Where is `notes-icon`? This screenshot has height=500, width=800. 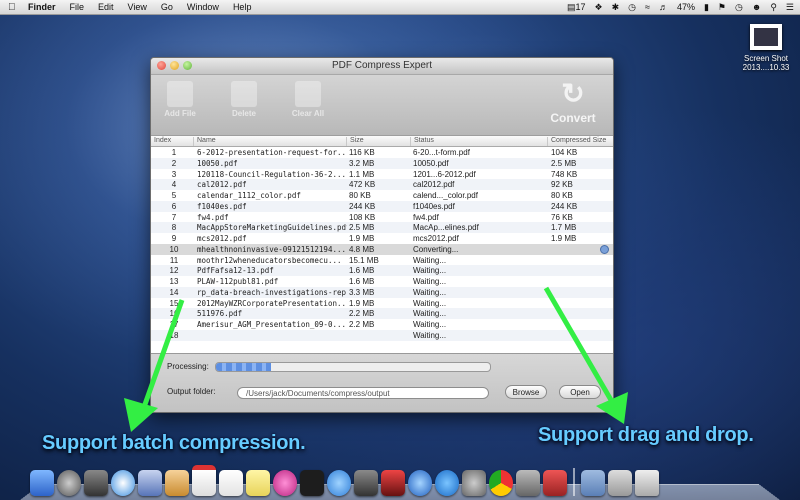 notes-icon is located at coordinates (258, 483).